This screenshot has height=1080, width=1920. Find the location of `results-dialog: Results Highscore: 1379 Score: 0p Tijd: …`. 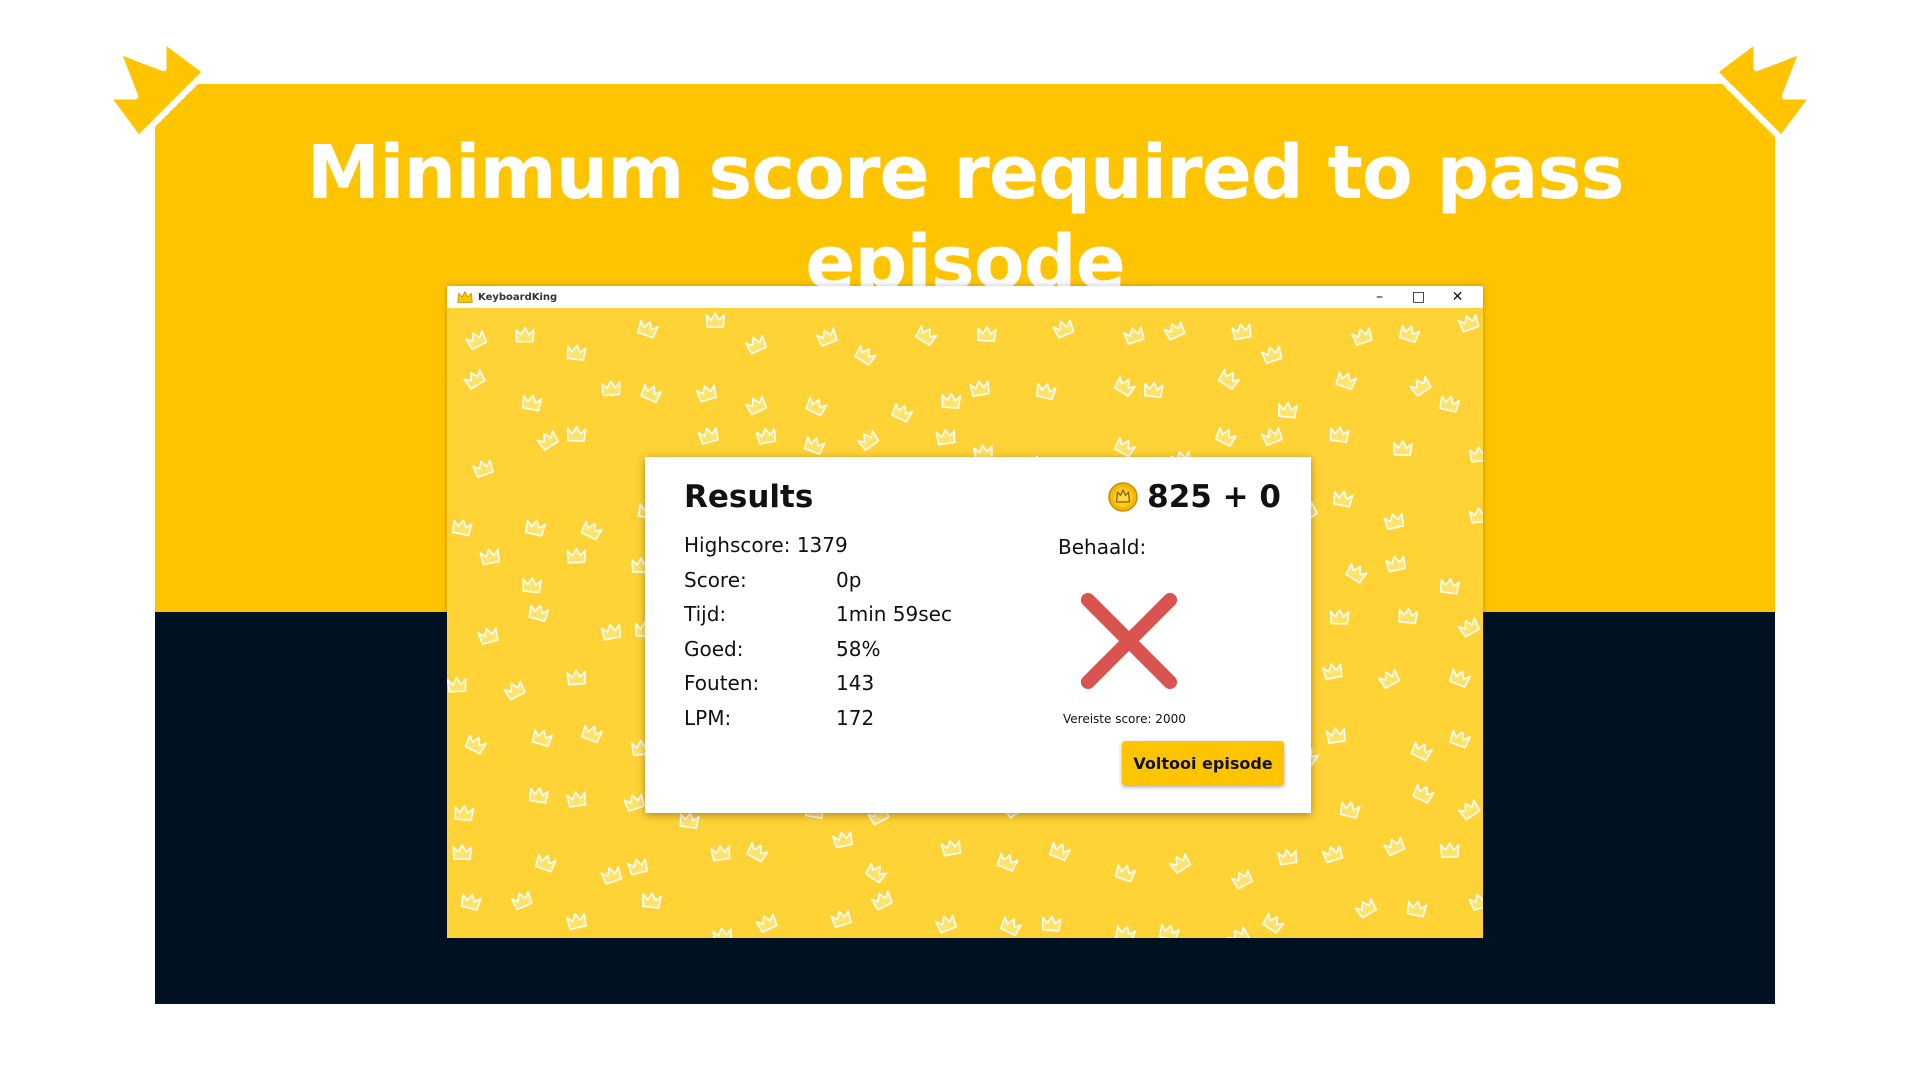

results-dialog: Results Highscore: 1379 Score: 0p Tijd: … is located at coordinates (978, 635).